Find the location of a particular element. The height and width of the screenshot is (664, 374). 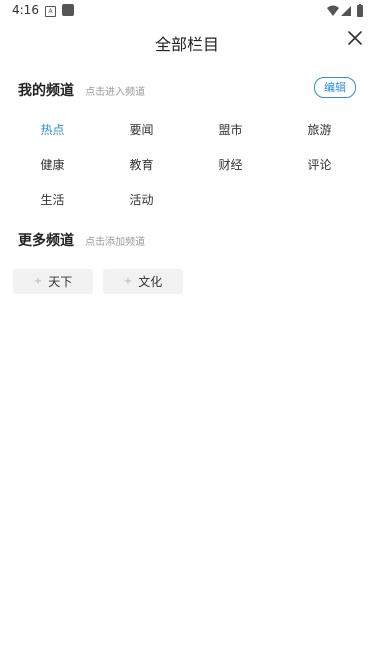

more-channels-hint: 点击添加频道 is located at coordinates (115, 242).